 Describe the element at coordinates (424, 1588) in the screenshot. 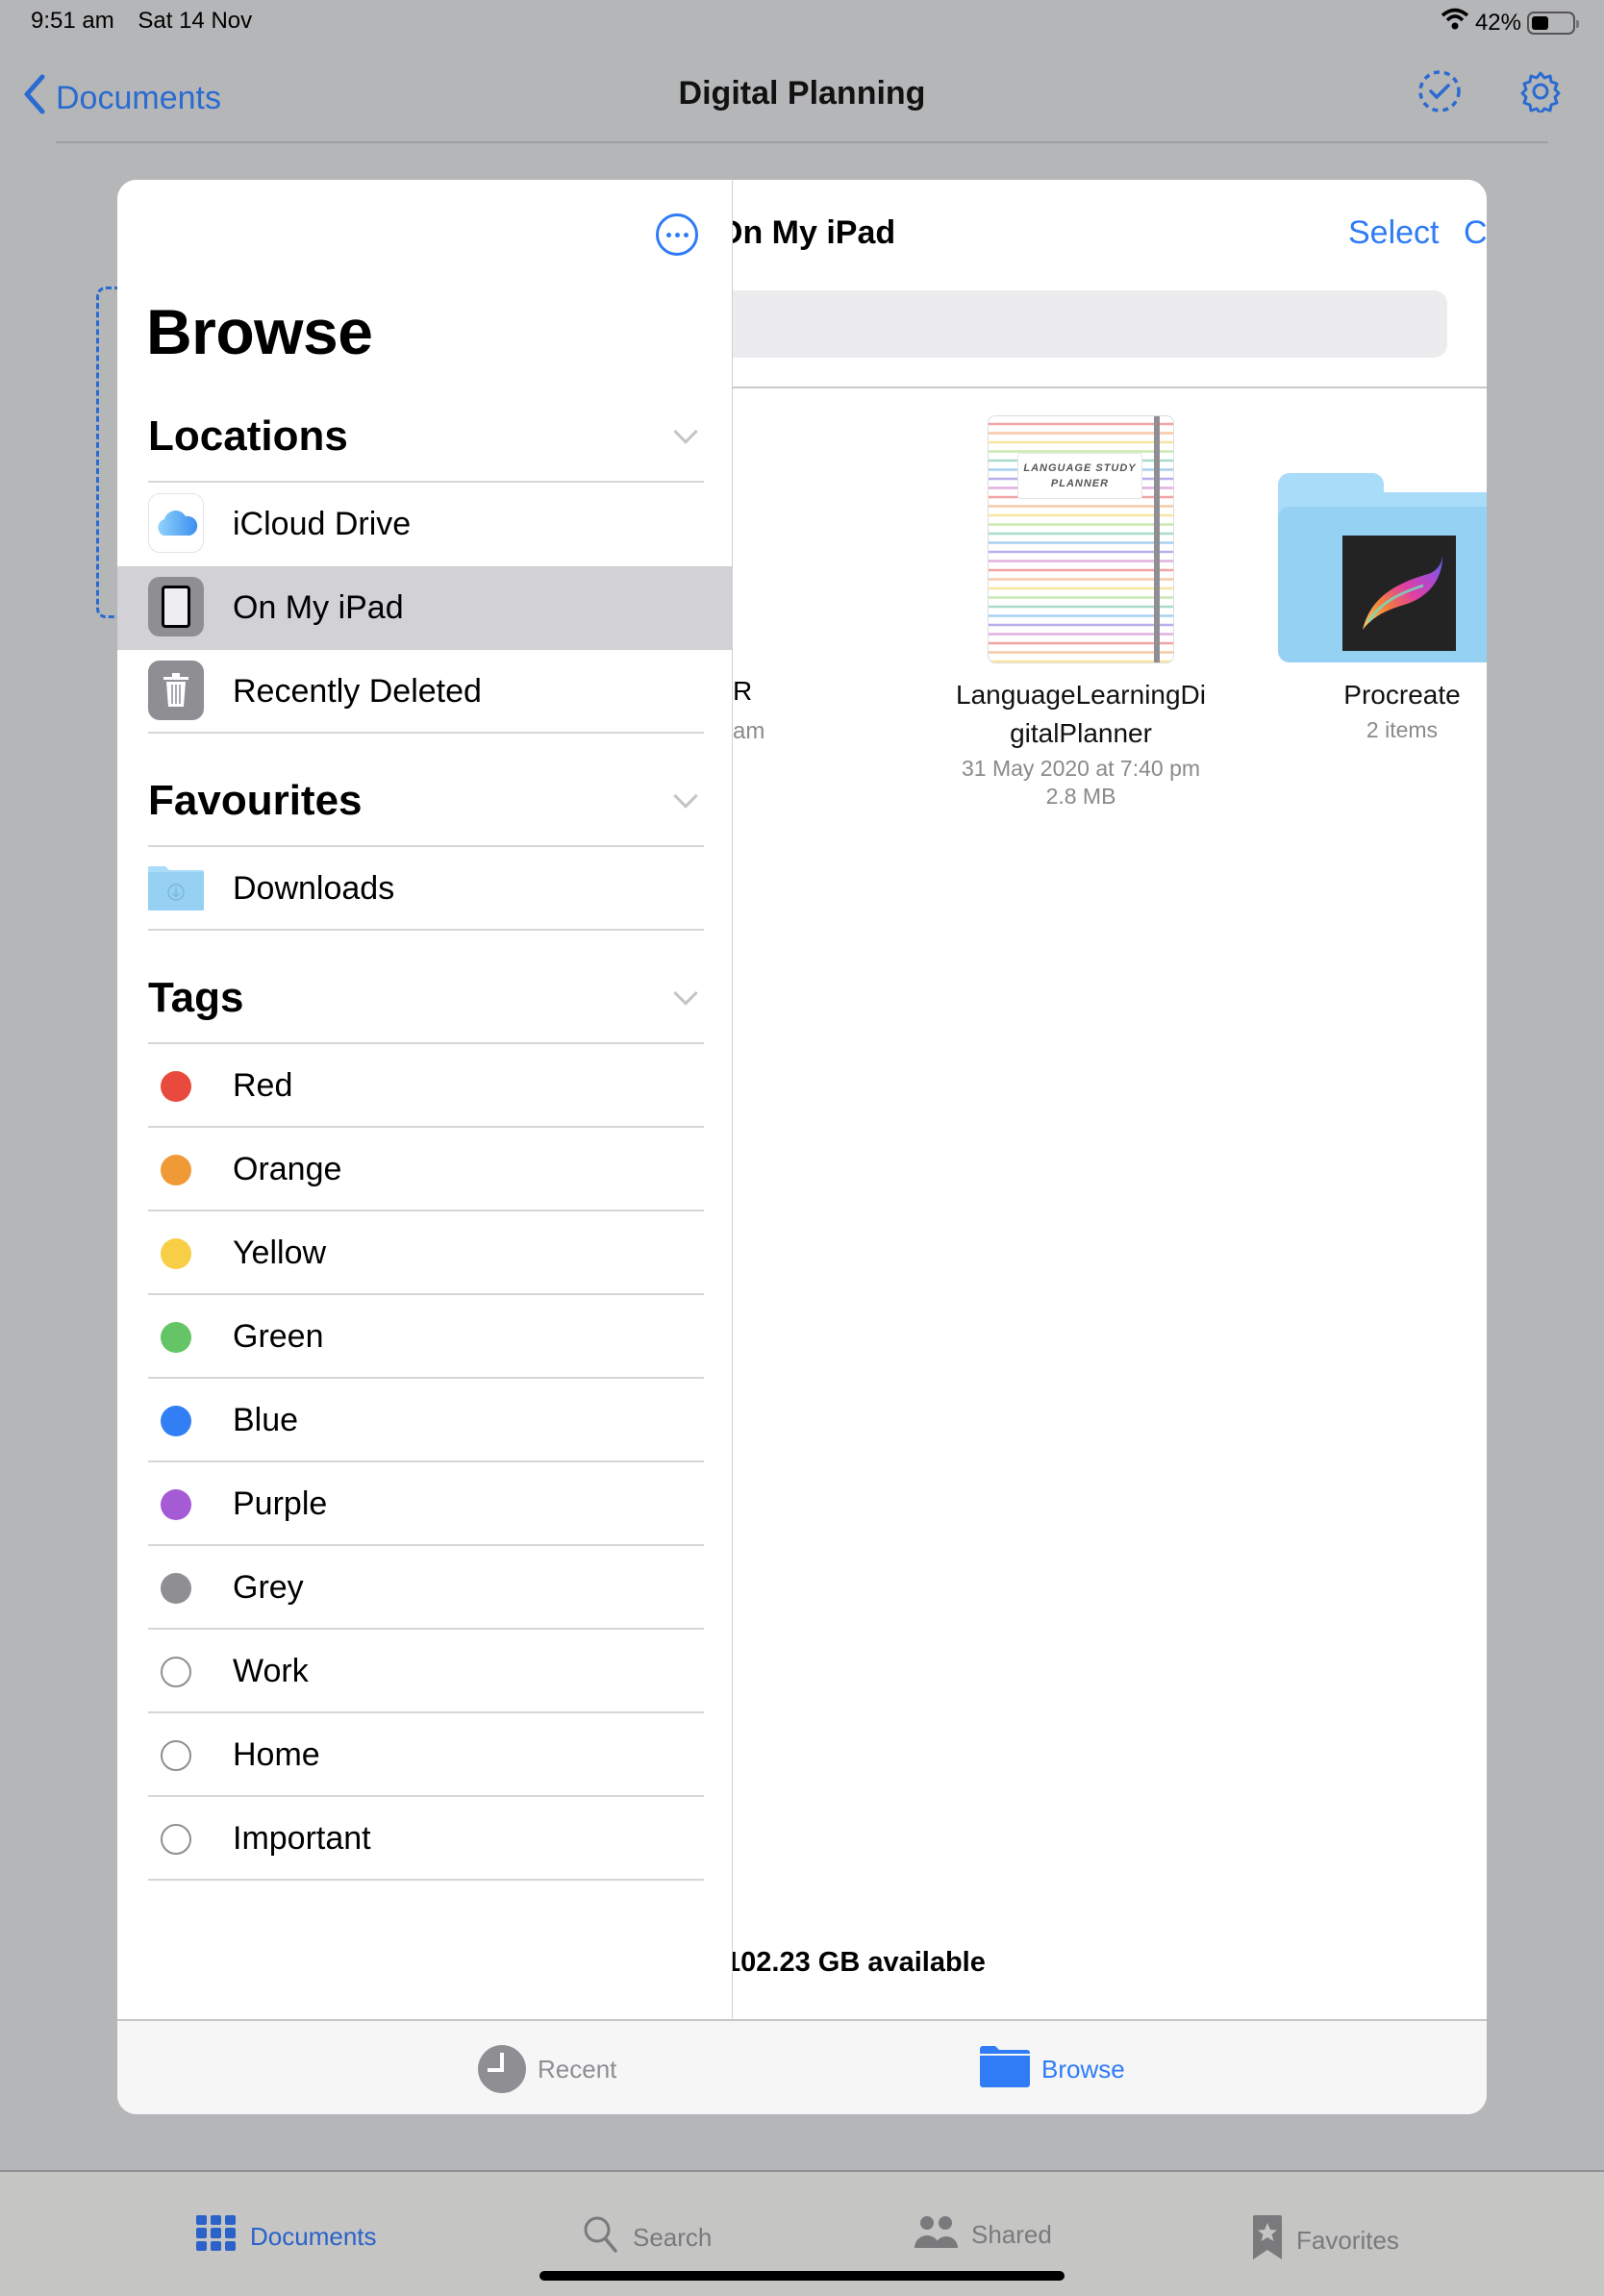

I see `sidebar-item-tag-grey: Grey` at that location.